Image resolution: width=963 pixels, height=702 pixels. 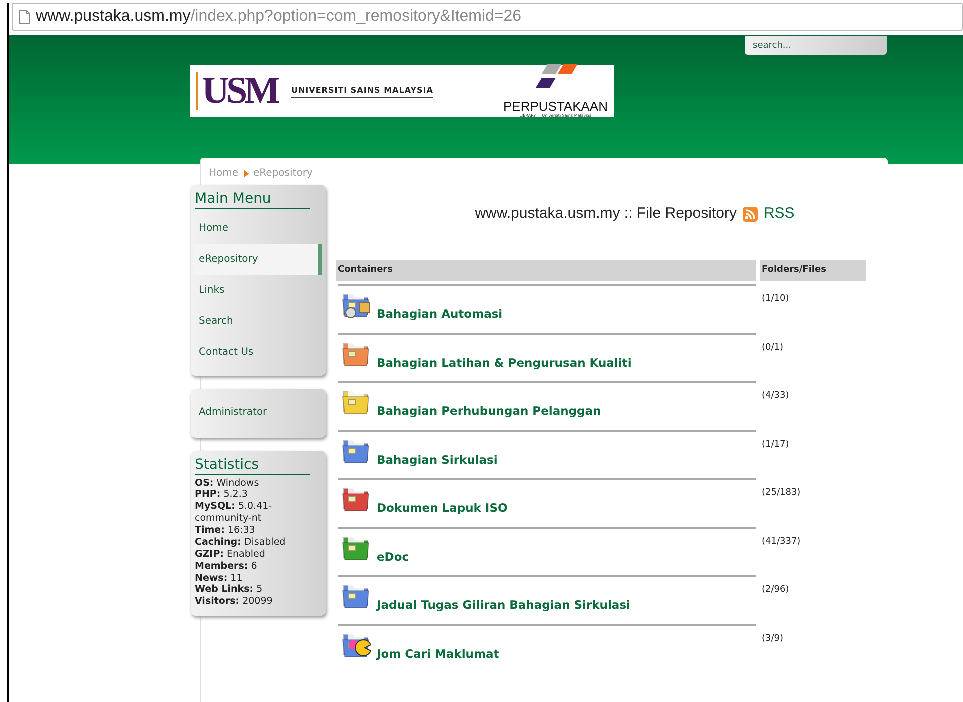 What do you see at coordinates (257, 412) in the screenshot?
I see `menu-item: Administrator` at bounding box center [257, 412].